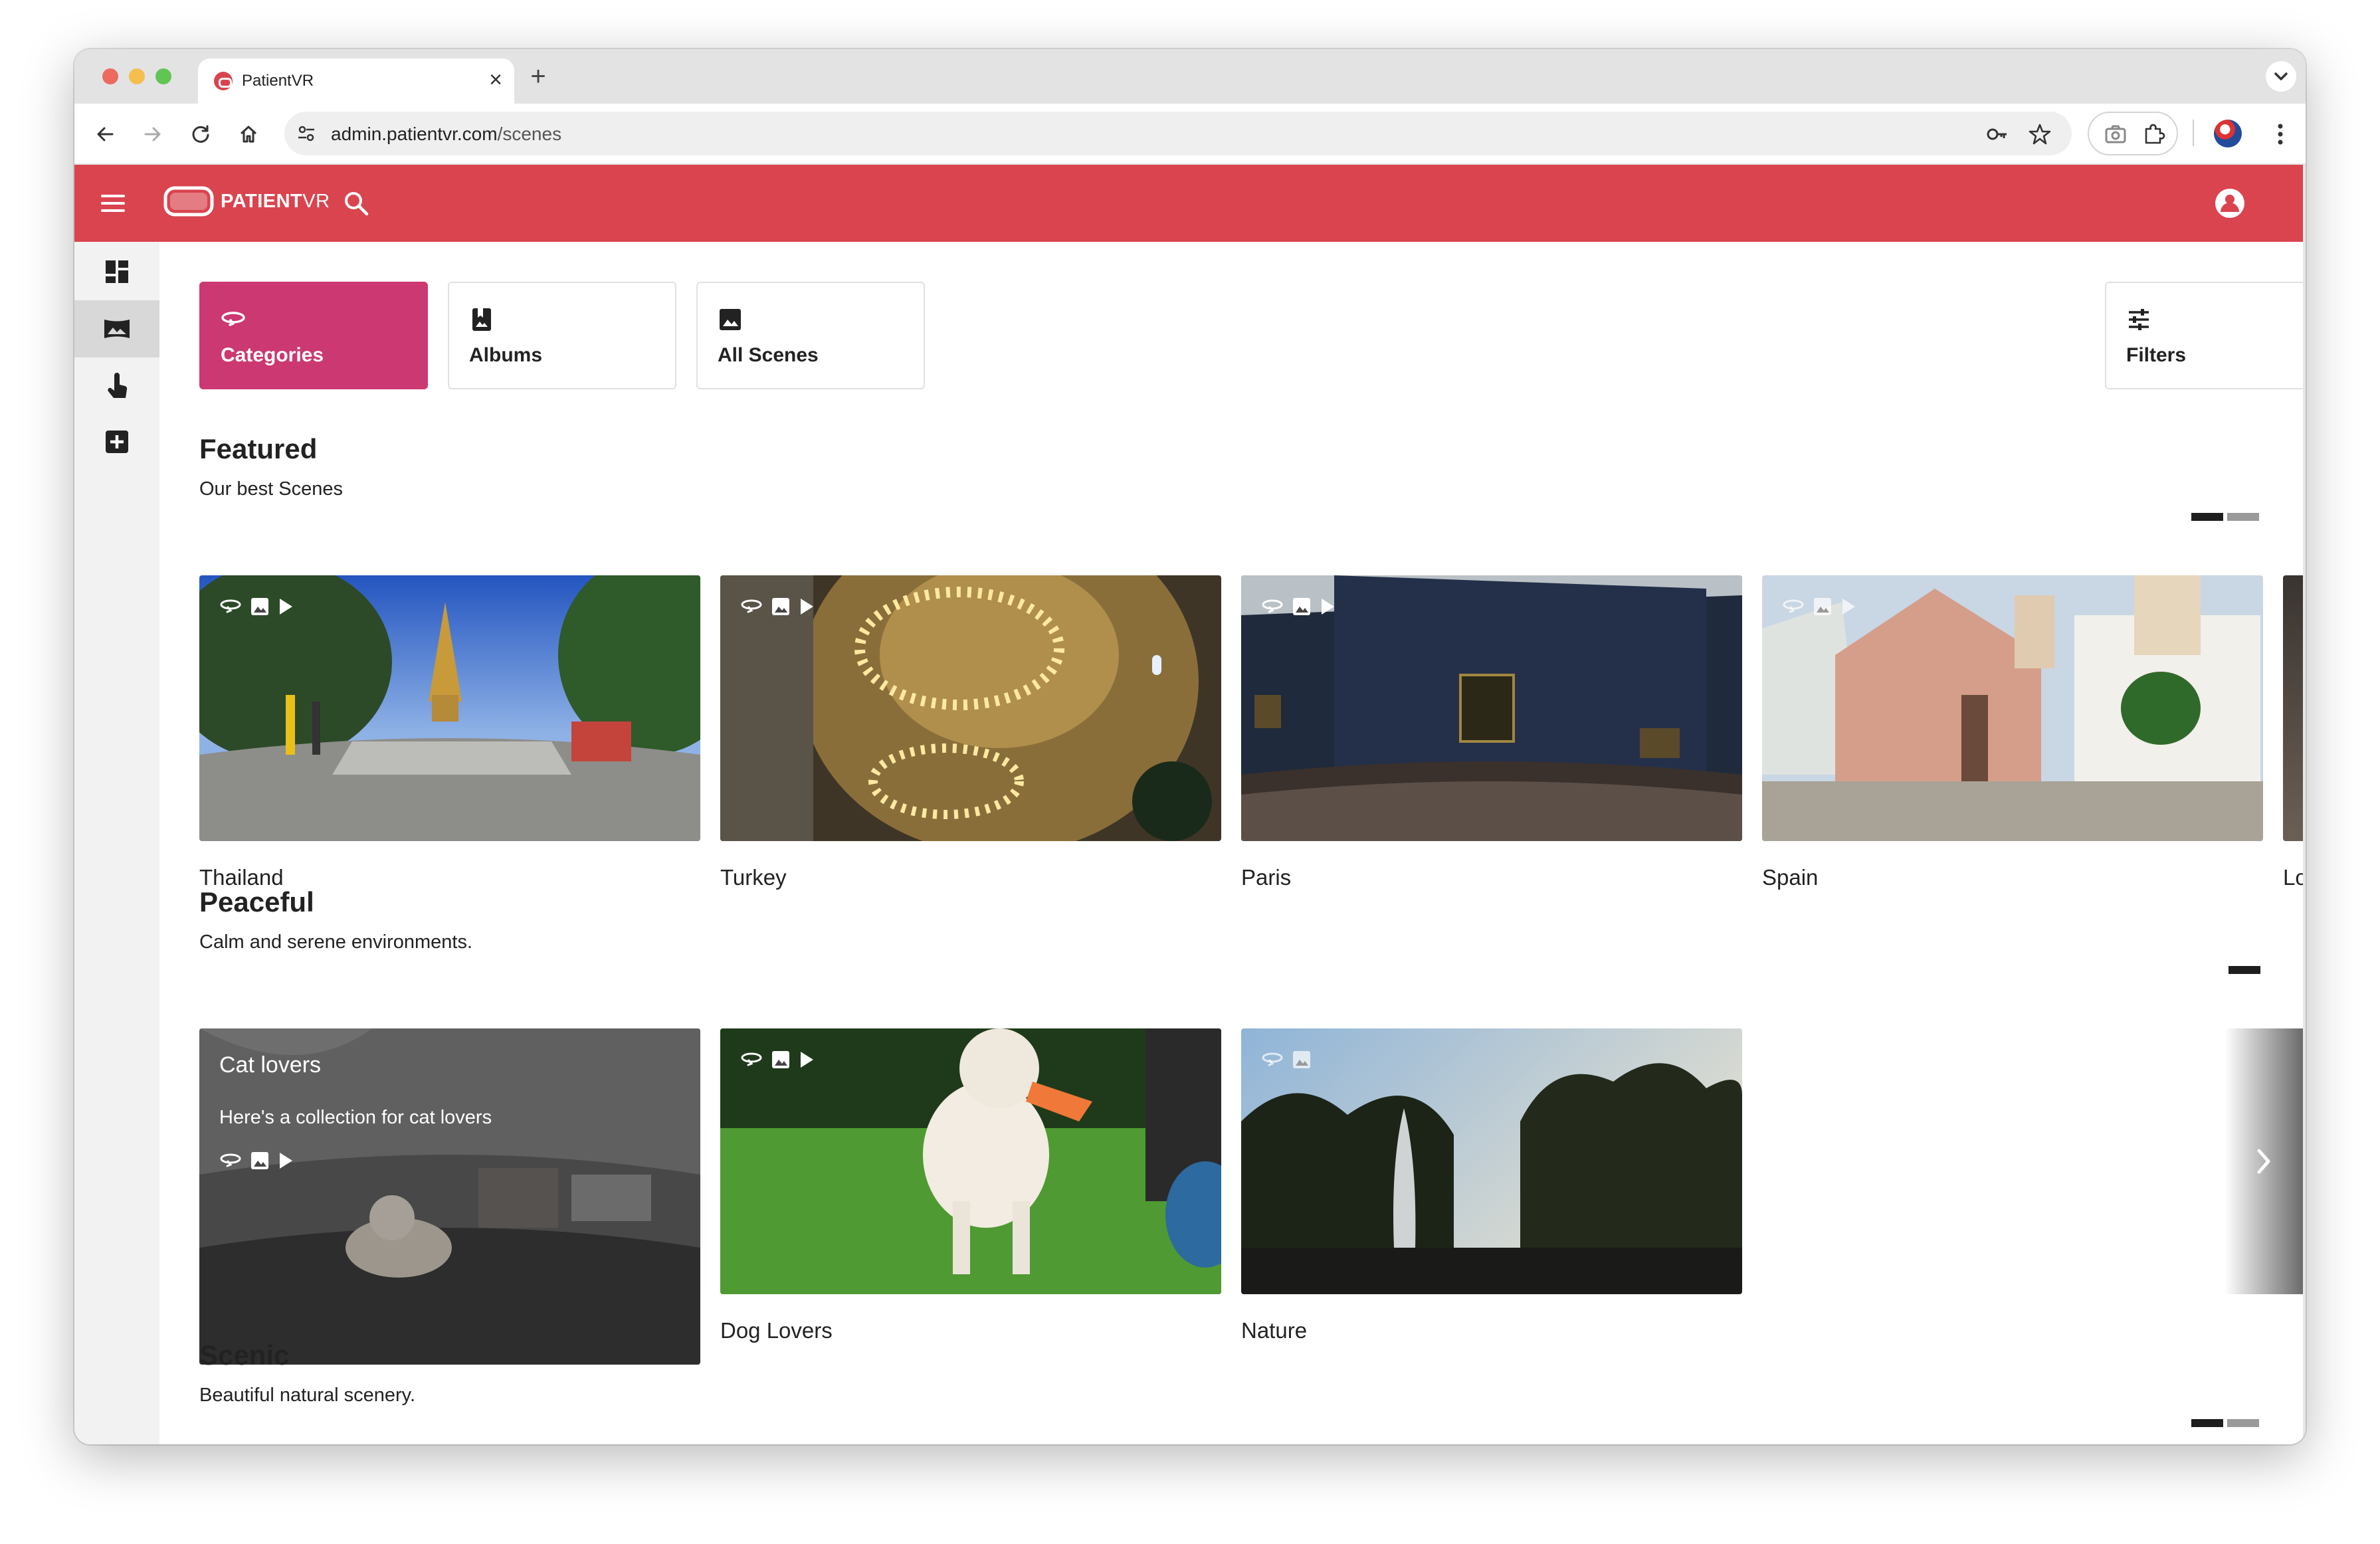  I want to click on sidebar, so click(116, 843).